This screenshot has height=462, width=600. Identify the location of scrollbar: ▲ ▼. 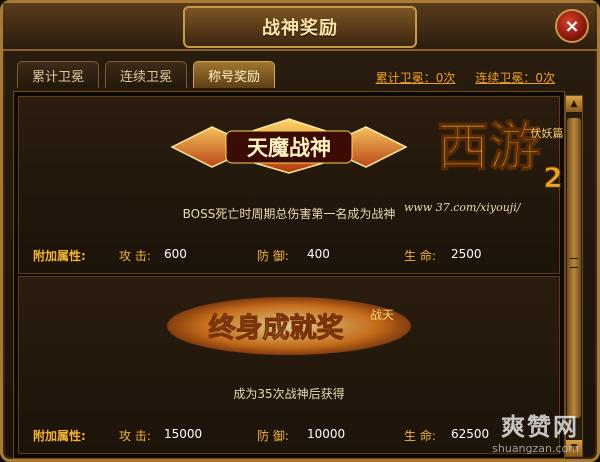
(574, 276).